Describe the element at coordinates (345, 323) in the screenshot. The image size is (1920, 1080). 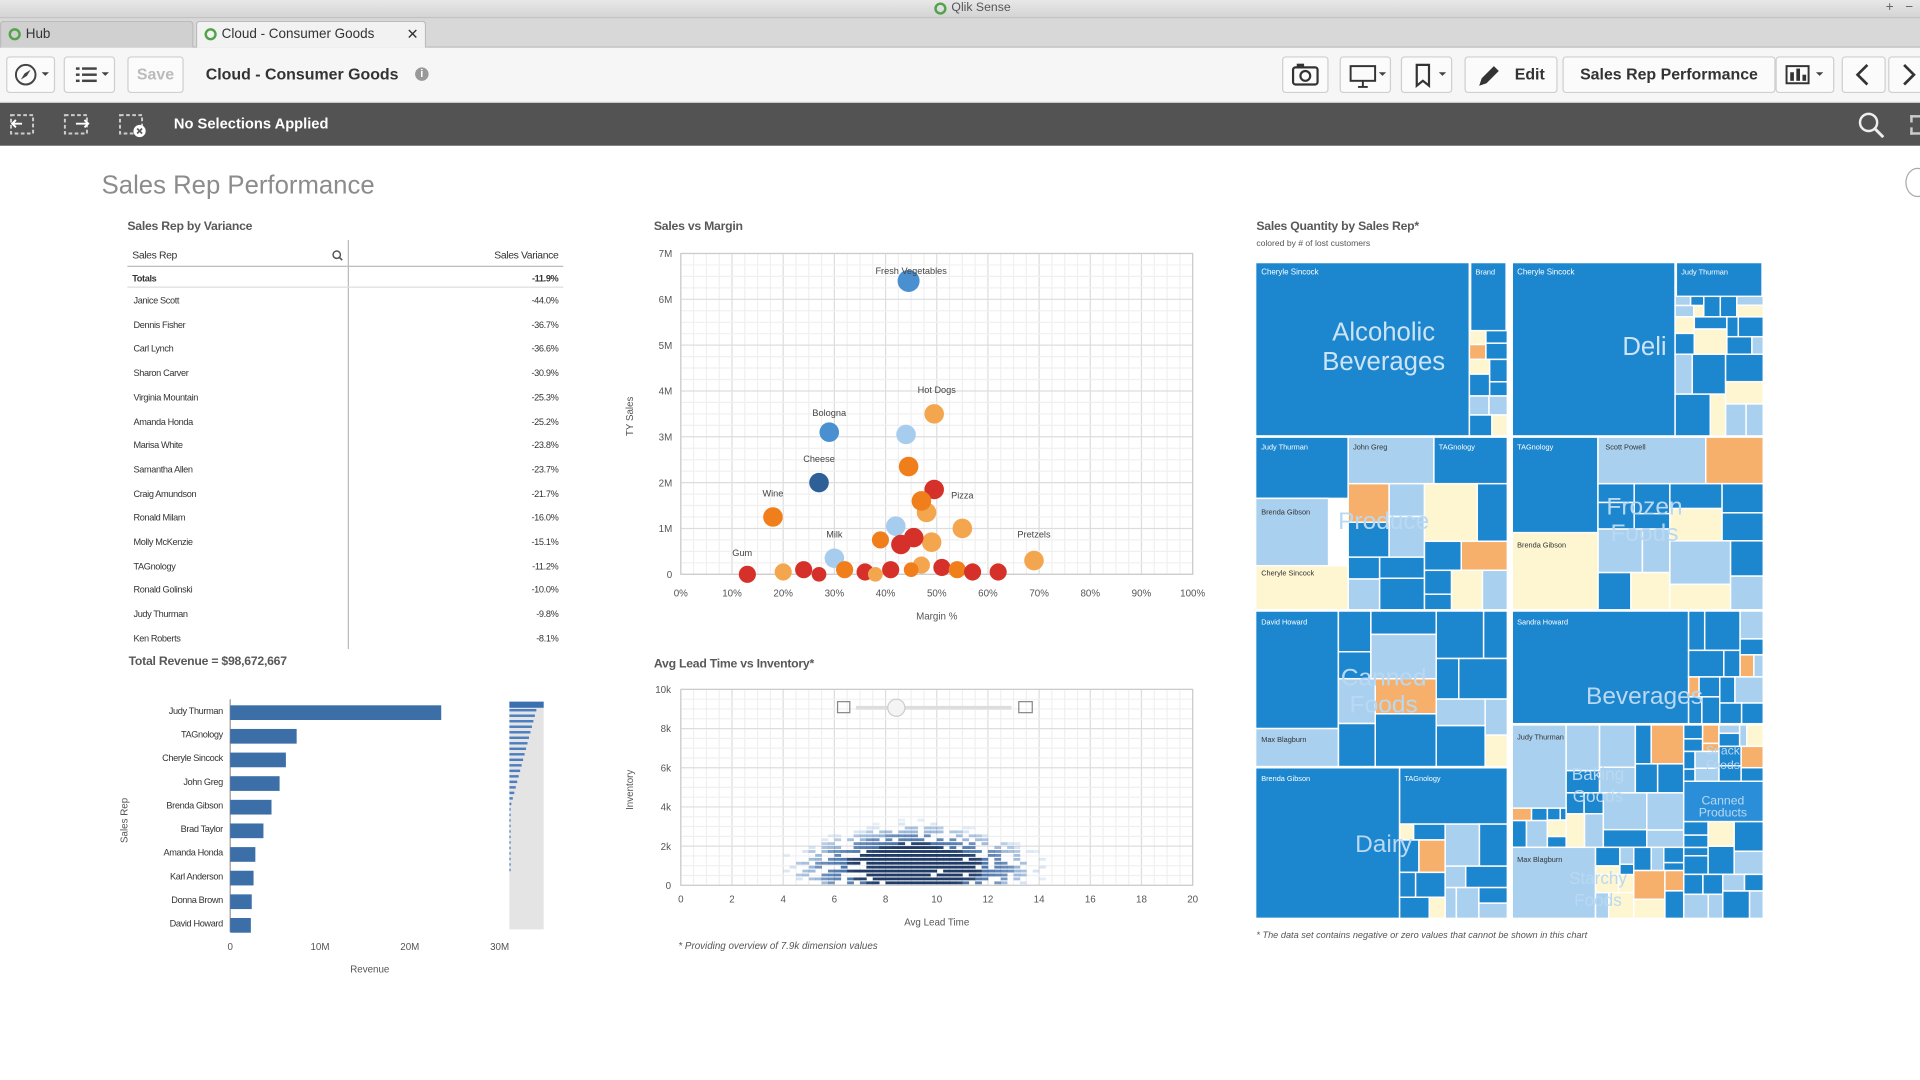
I see `table-row: Dennis Fisher -36.7%` at that location.